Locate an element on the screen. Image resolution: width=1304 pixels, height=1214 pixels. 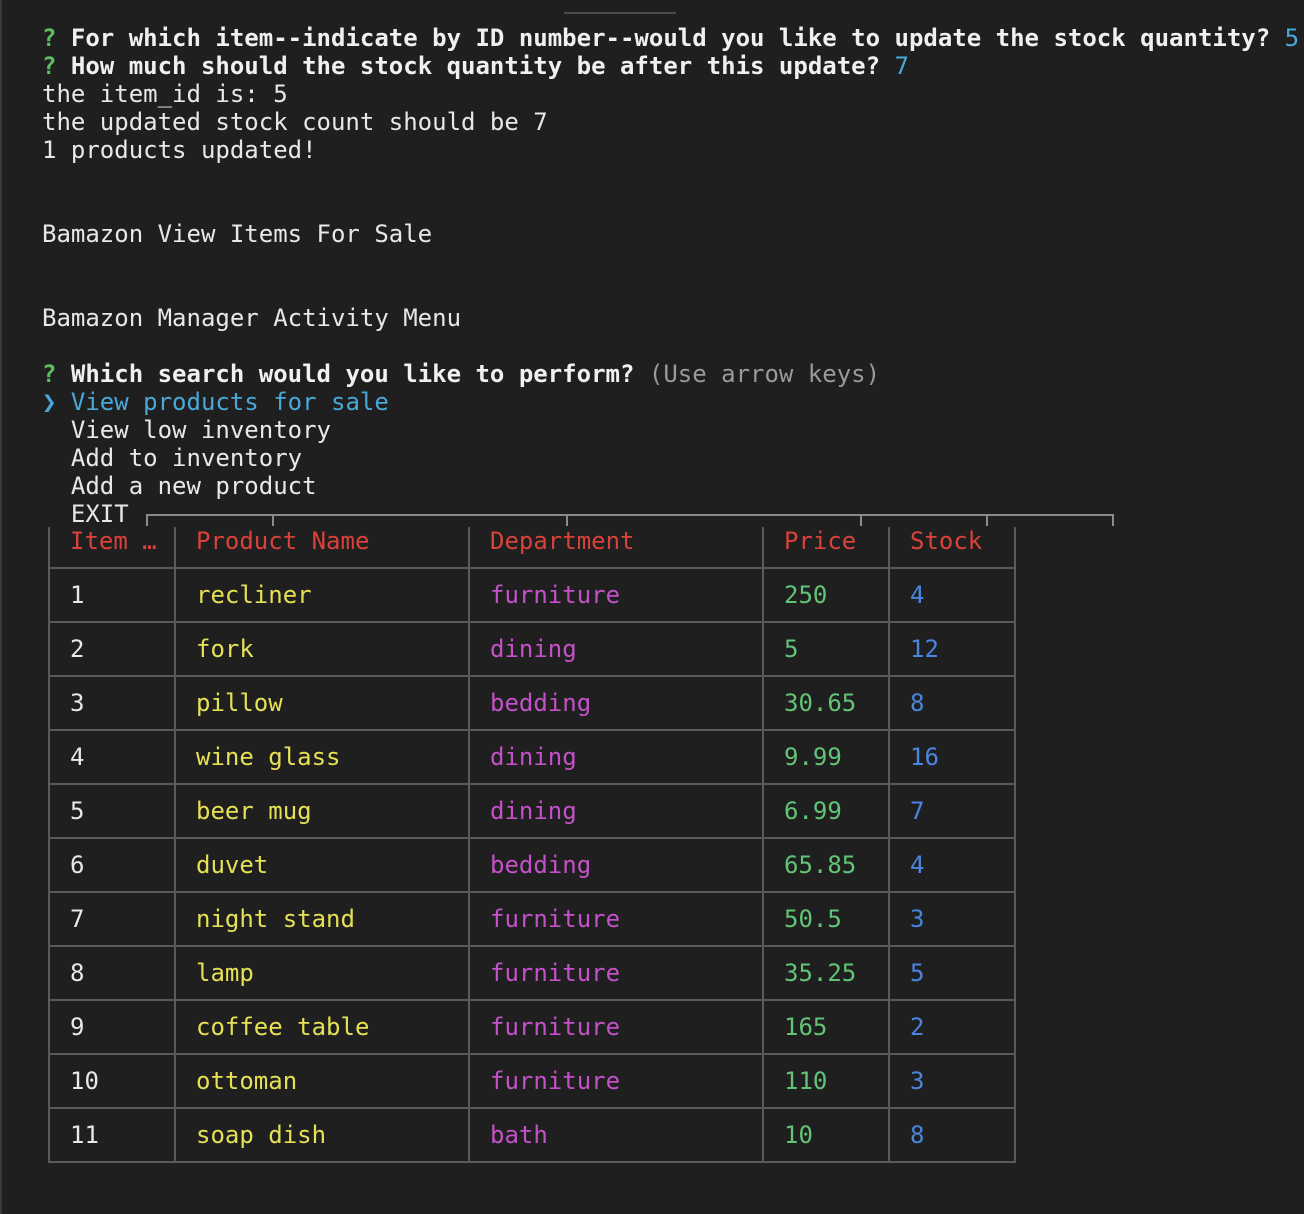
cell-product-name: recliner is located at coordinates (322, 595).